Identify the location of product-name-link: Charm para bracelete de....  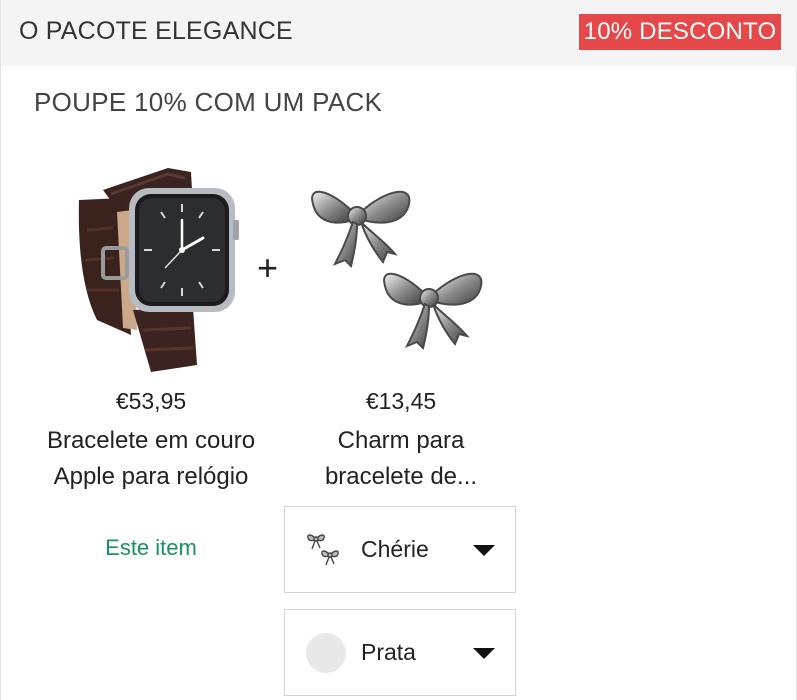
(401, 459).